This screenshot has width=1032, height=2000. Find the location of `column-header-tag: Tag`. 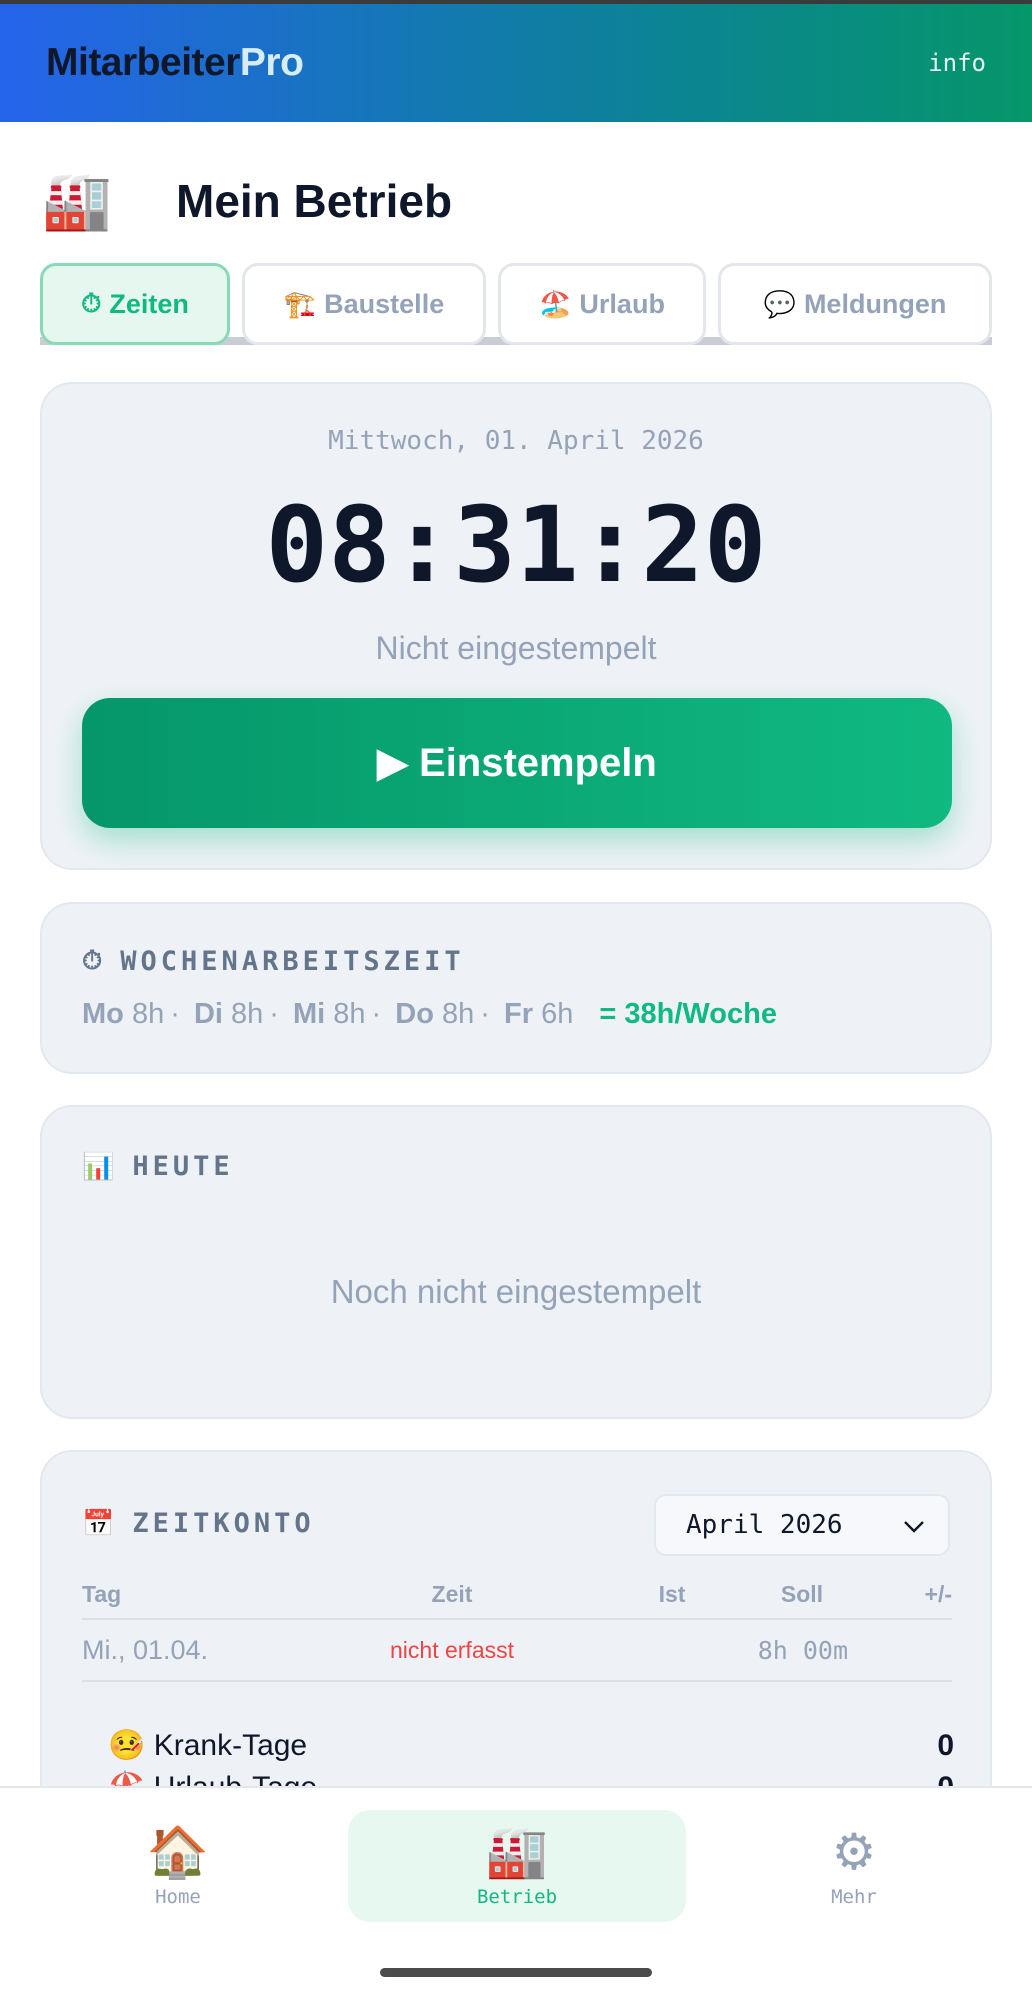

column-header-tag: Tag is located at coordinates (102, 1593).